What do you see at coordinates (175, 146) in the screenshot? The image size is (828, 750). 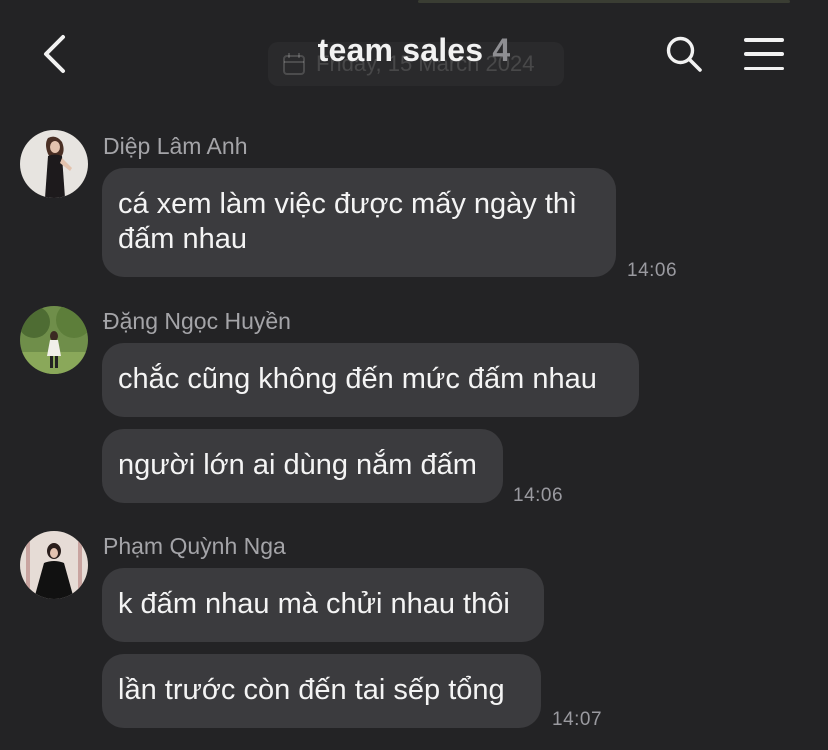 I see `sender-name: Diệp Lâm Anh` at bounding box center [175, 146].